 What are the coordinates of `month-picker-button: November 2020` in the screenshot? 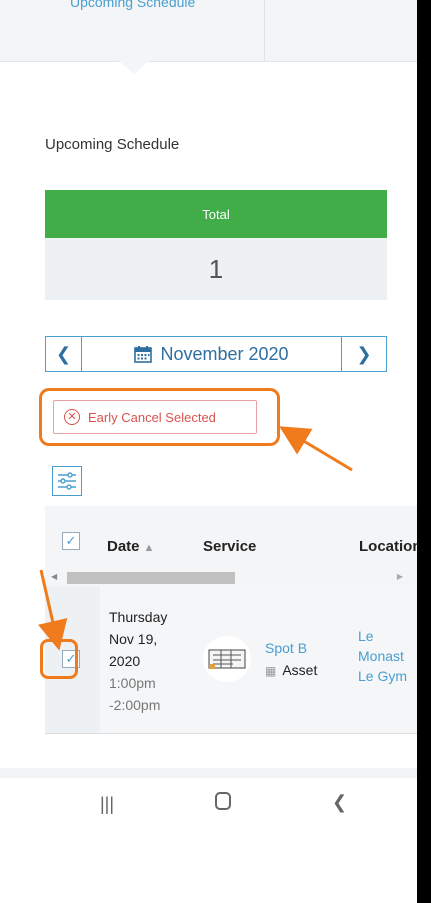 It's located at (211, 354).